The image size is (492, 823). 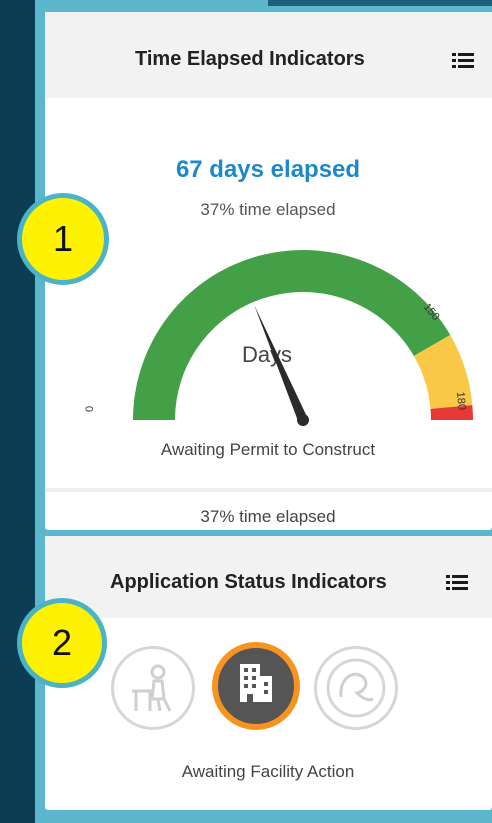 I want to click on time-panel-title: Time Elapsed Indicators, so click(x=250, y=59).